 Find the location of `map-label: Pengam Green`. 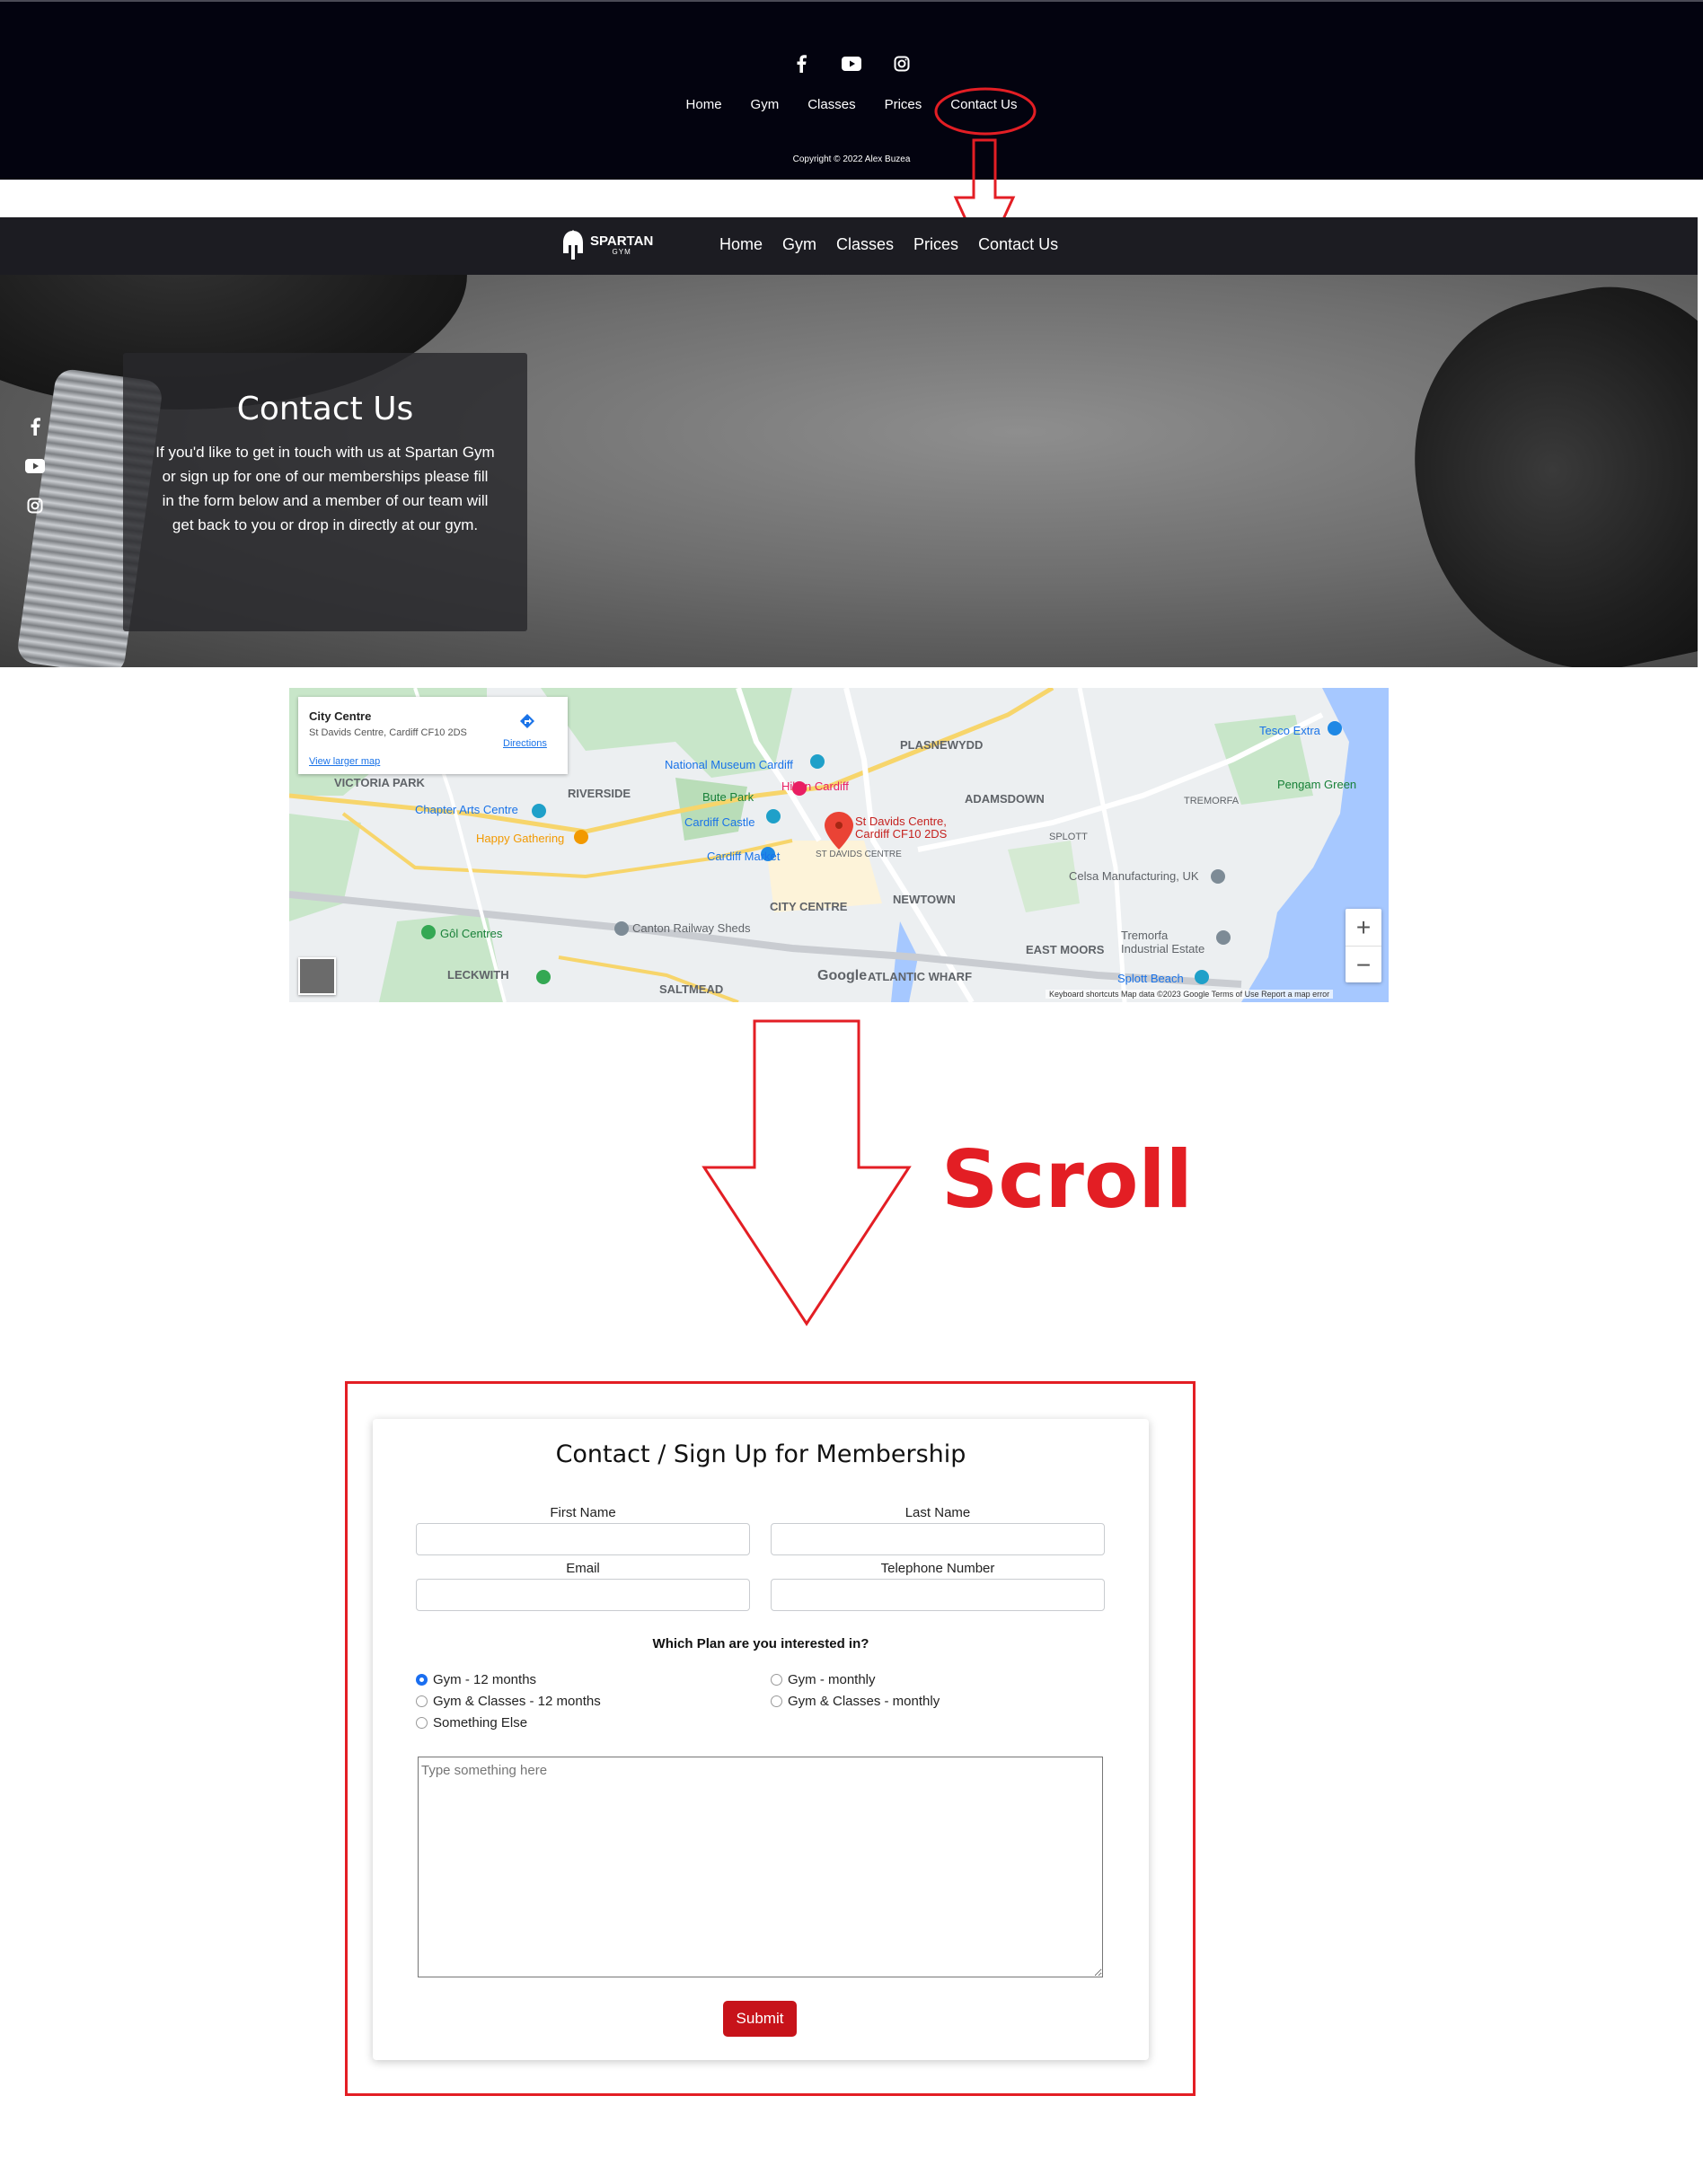

map-label: Pengam Green is located at coordinates (1317, 784).